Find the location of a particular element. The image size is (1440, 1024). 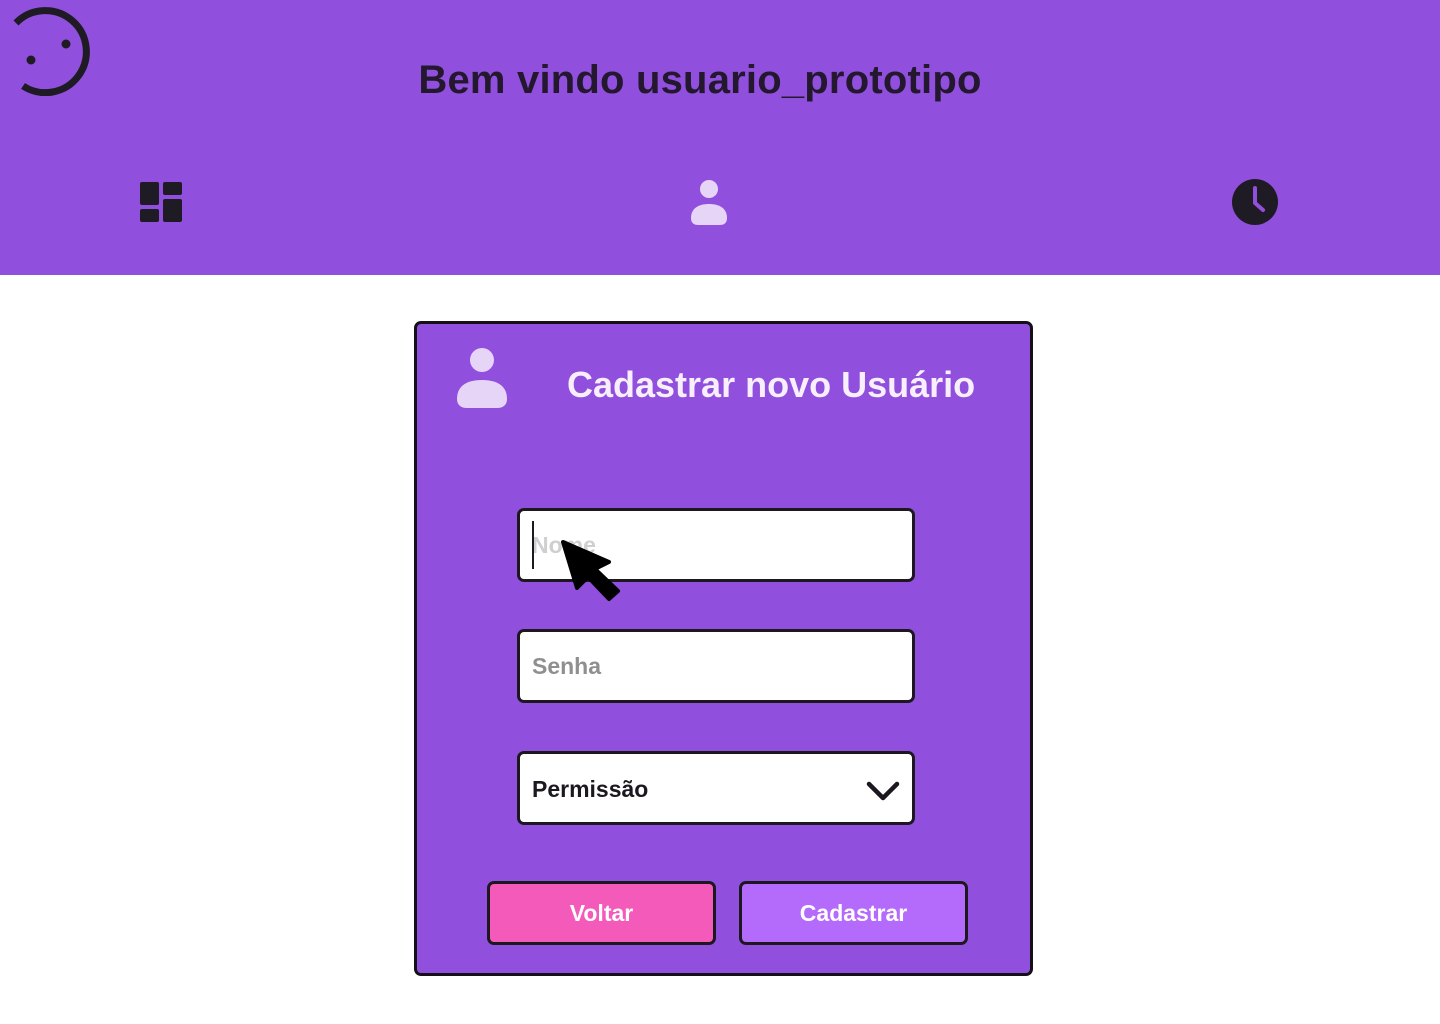

dashboard-icon is located at coordinates (161, 202).